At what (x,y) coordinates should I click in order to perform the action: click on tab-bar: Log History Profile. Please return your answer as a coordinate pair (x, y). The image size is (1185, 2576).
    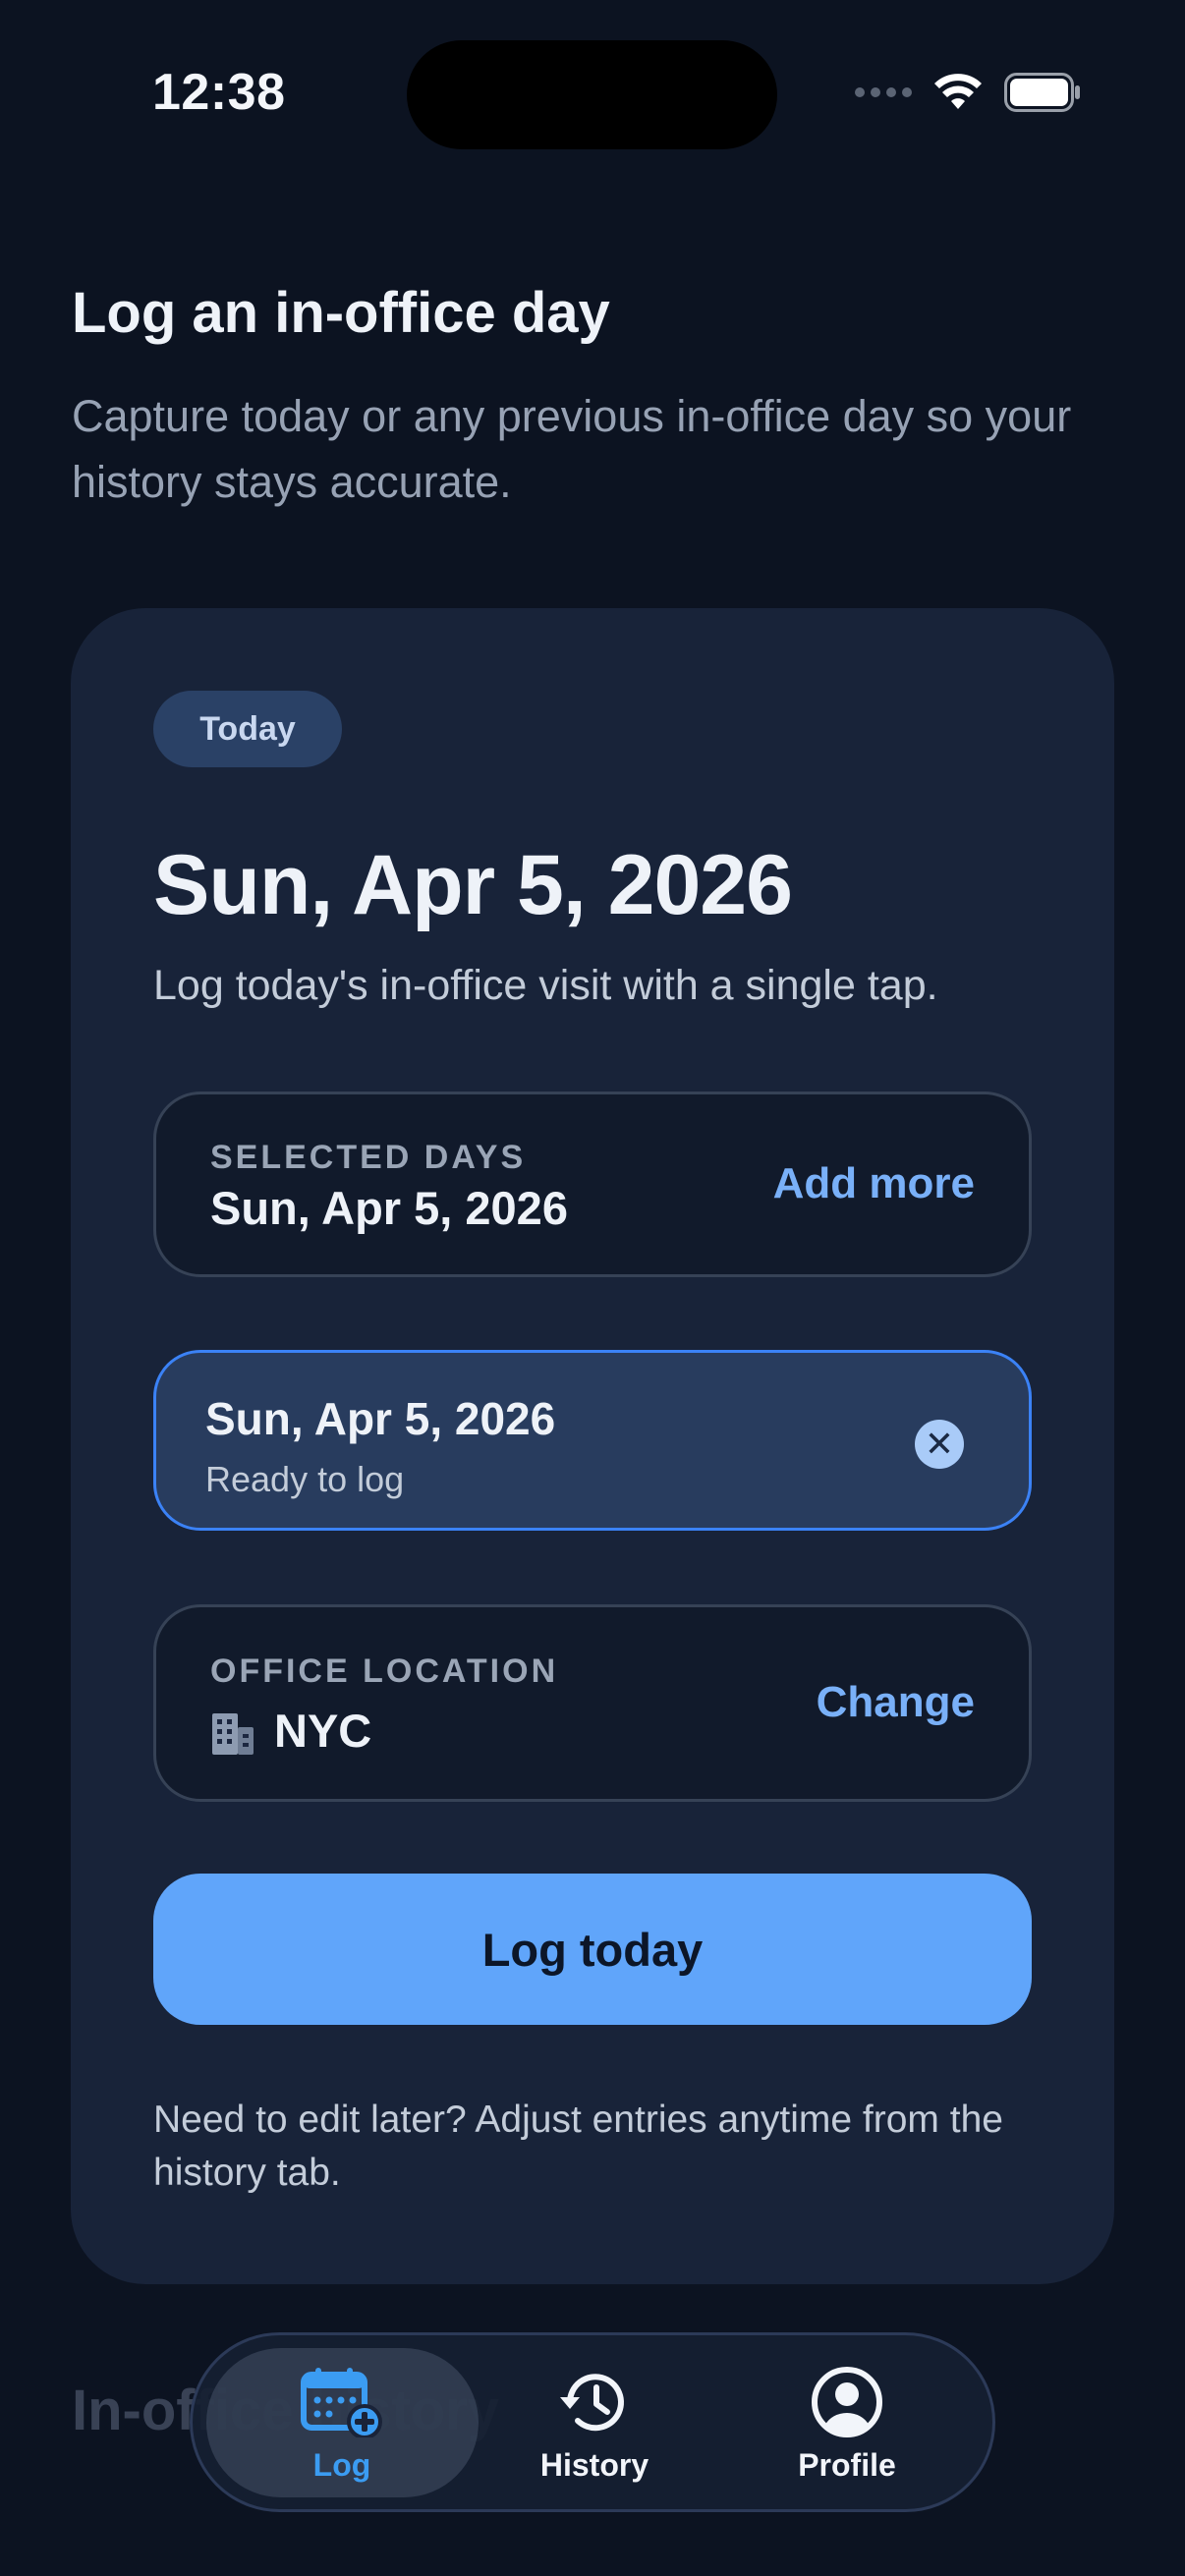
    Looking at the image, I should click on (592, 2422).